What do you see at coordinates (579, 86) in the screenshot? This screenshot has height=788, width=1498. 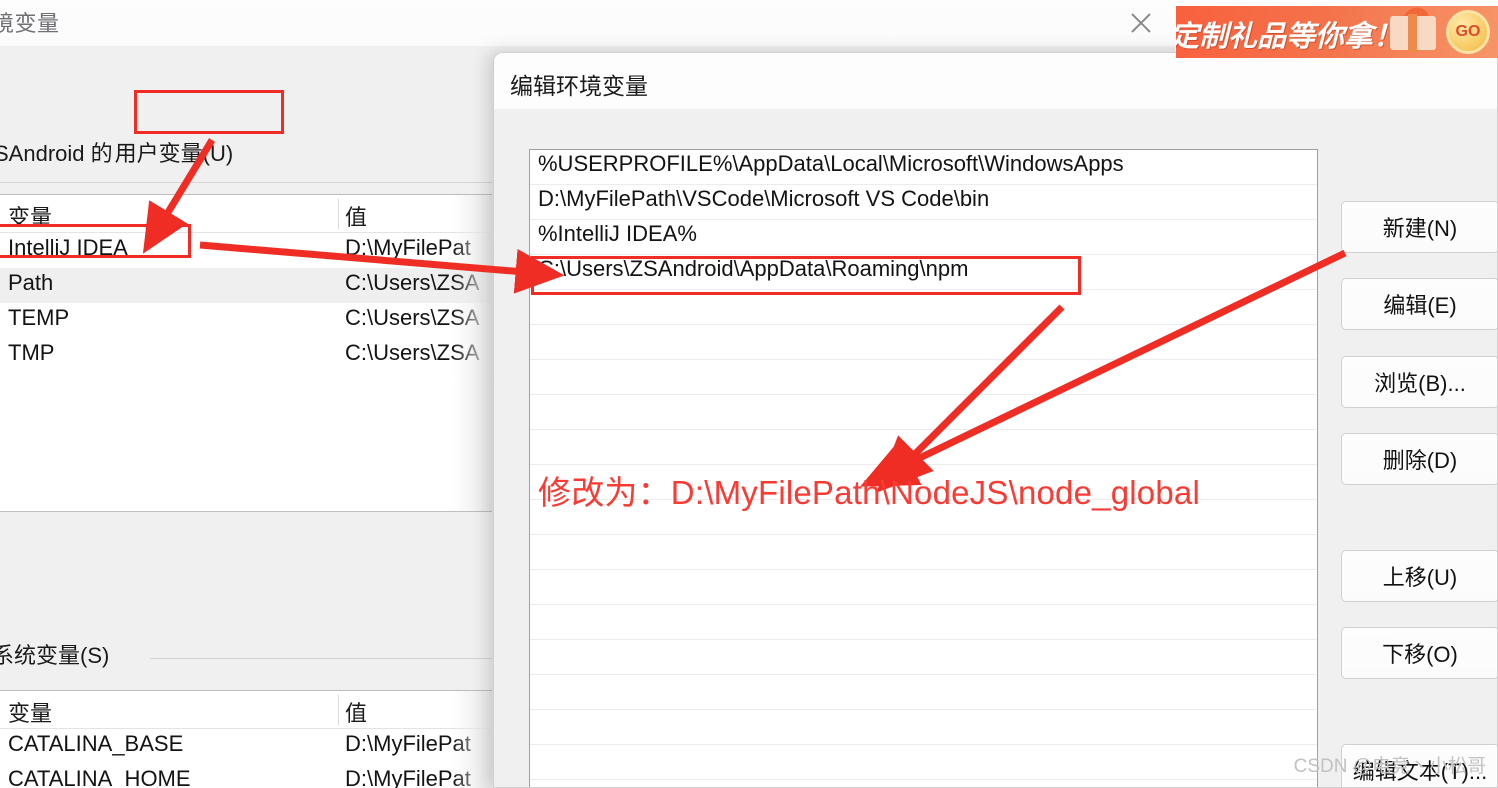 I see `dialog-title: 编辑环境变量` at bounding box center [579, 86].